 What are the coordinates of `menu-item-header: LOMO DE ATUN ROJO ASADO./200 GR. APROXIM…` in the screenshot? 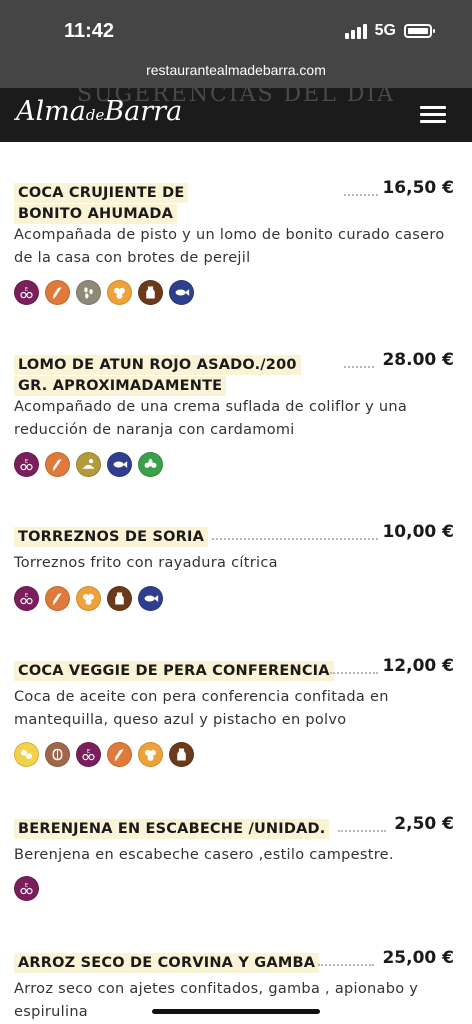 It's located at (236, 373).